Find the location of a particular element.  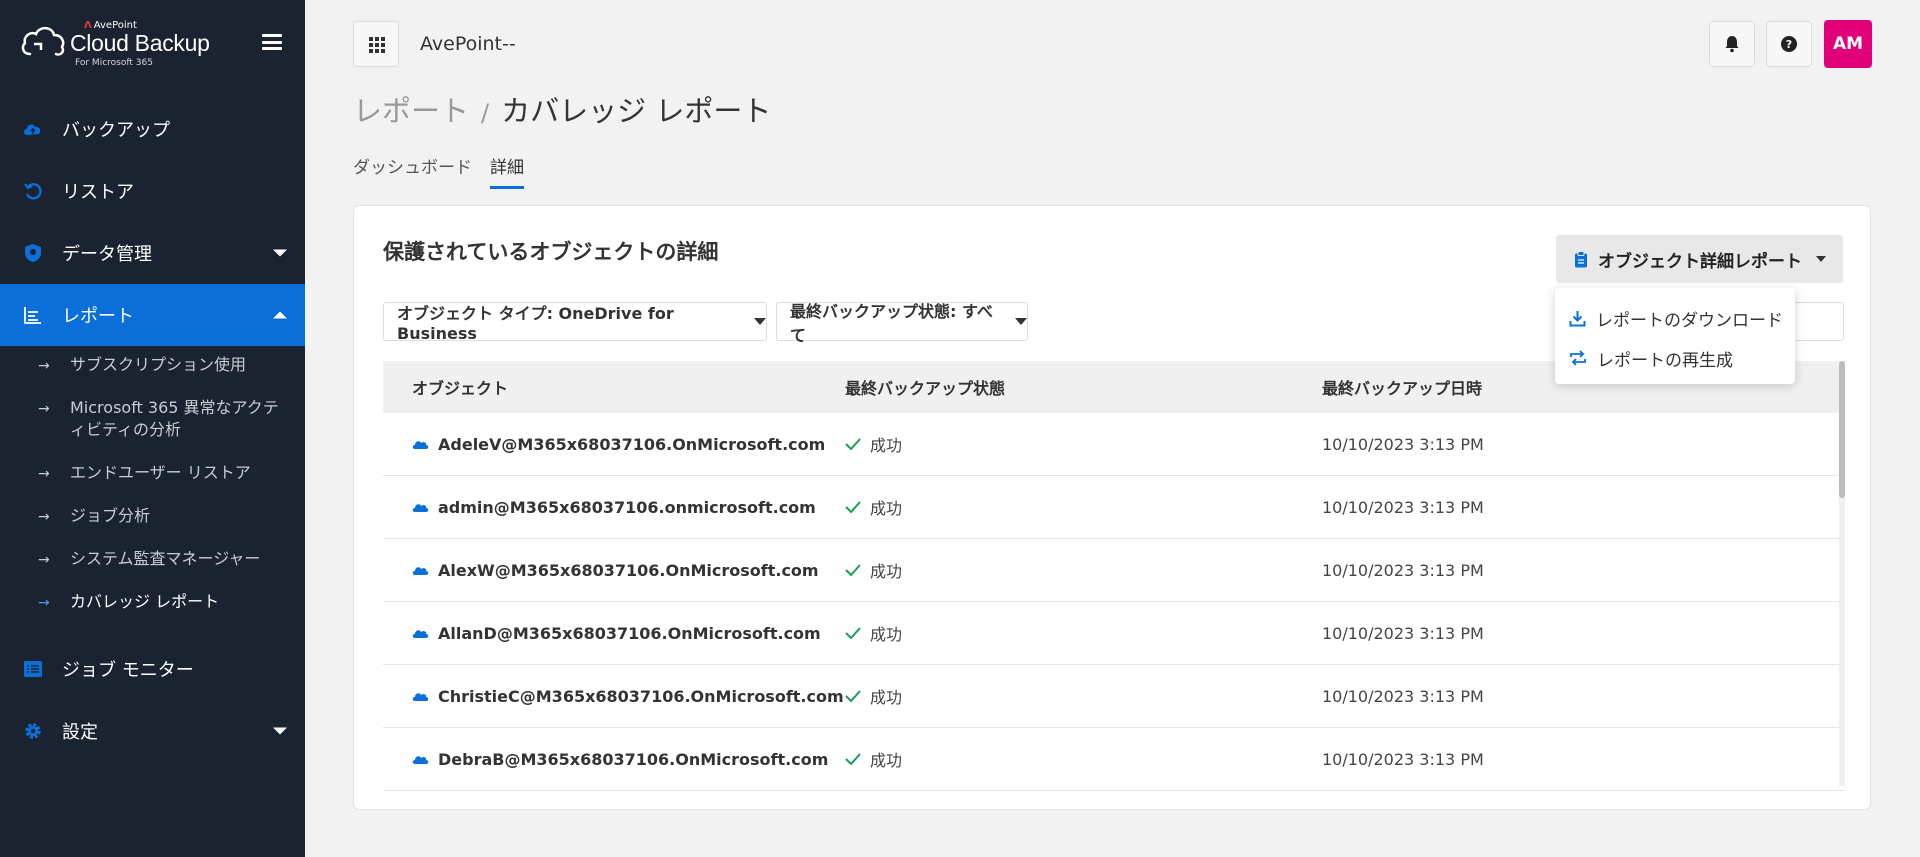

submenu-item-label: ジョブ分析 is located at coordinates (110, 515).